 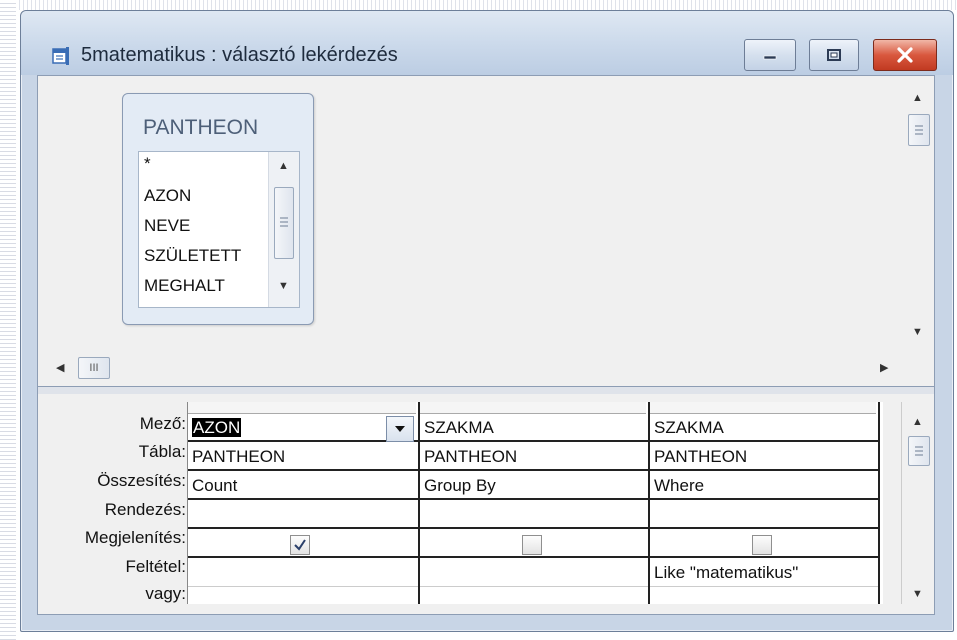 I want to click on scroll-left-icon: ◀, so click(x=60, y=367).